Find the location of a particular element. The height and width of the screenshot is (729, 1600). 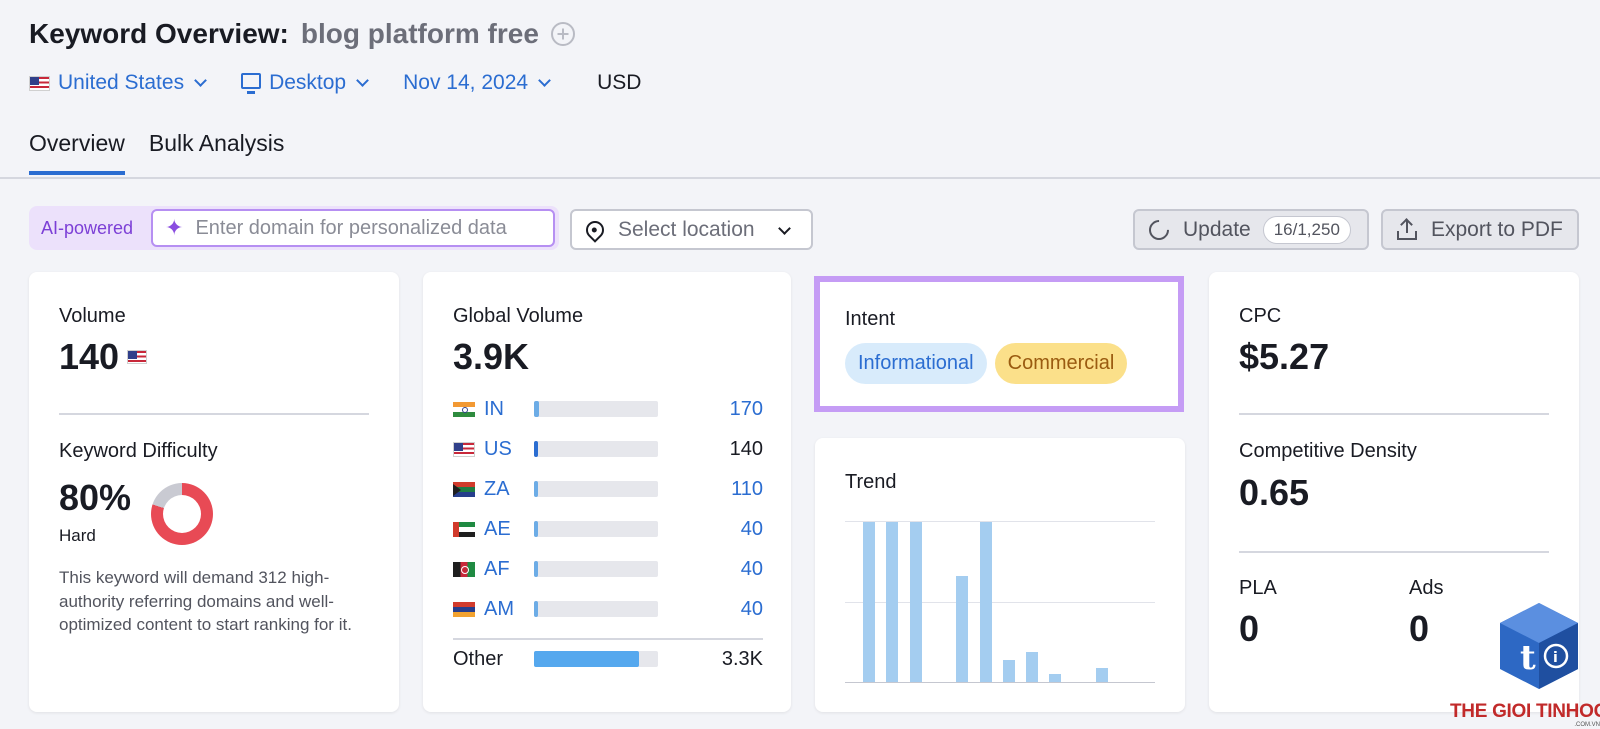

ads-value: 0 is located at coordinates (1419, 628).